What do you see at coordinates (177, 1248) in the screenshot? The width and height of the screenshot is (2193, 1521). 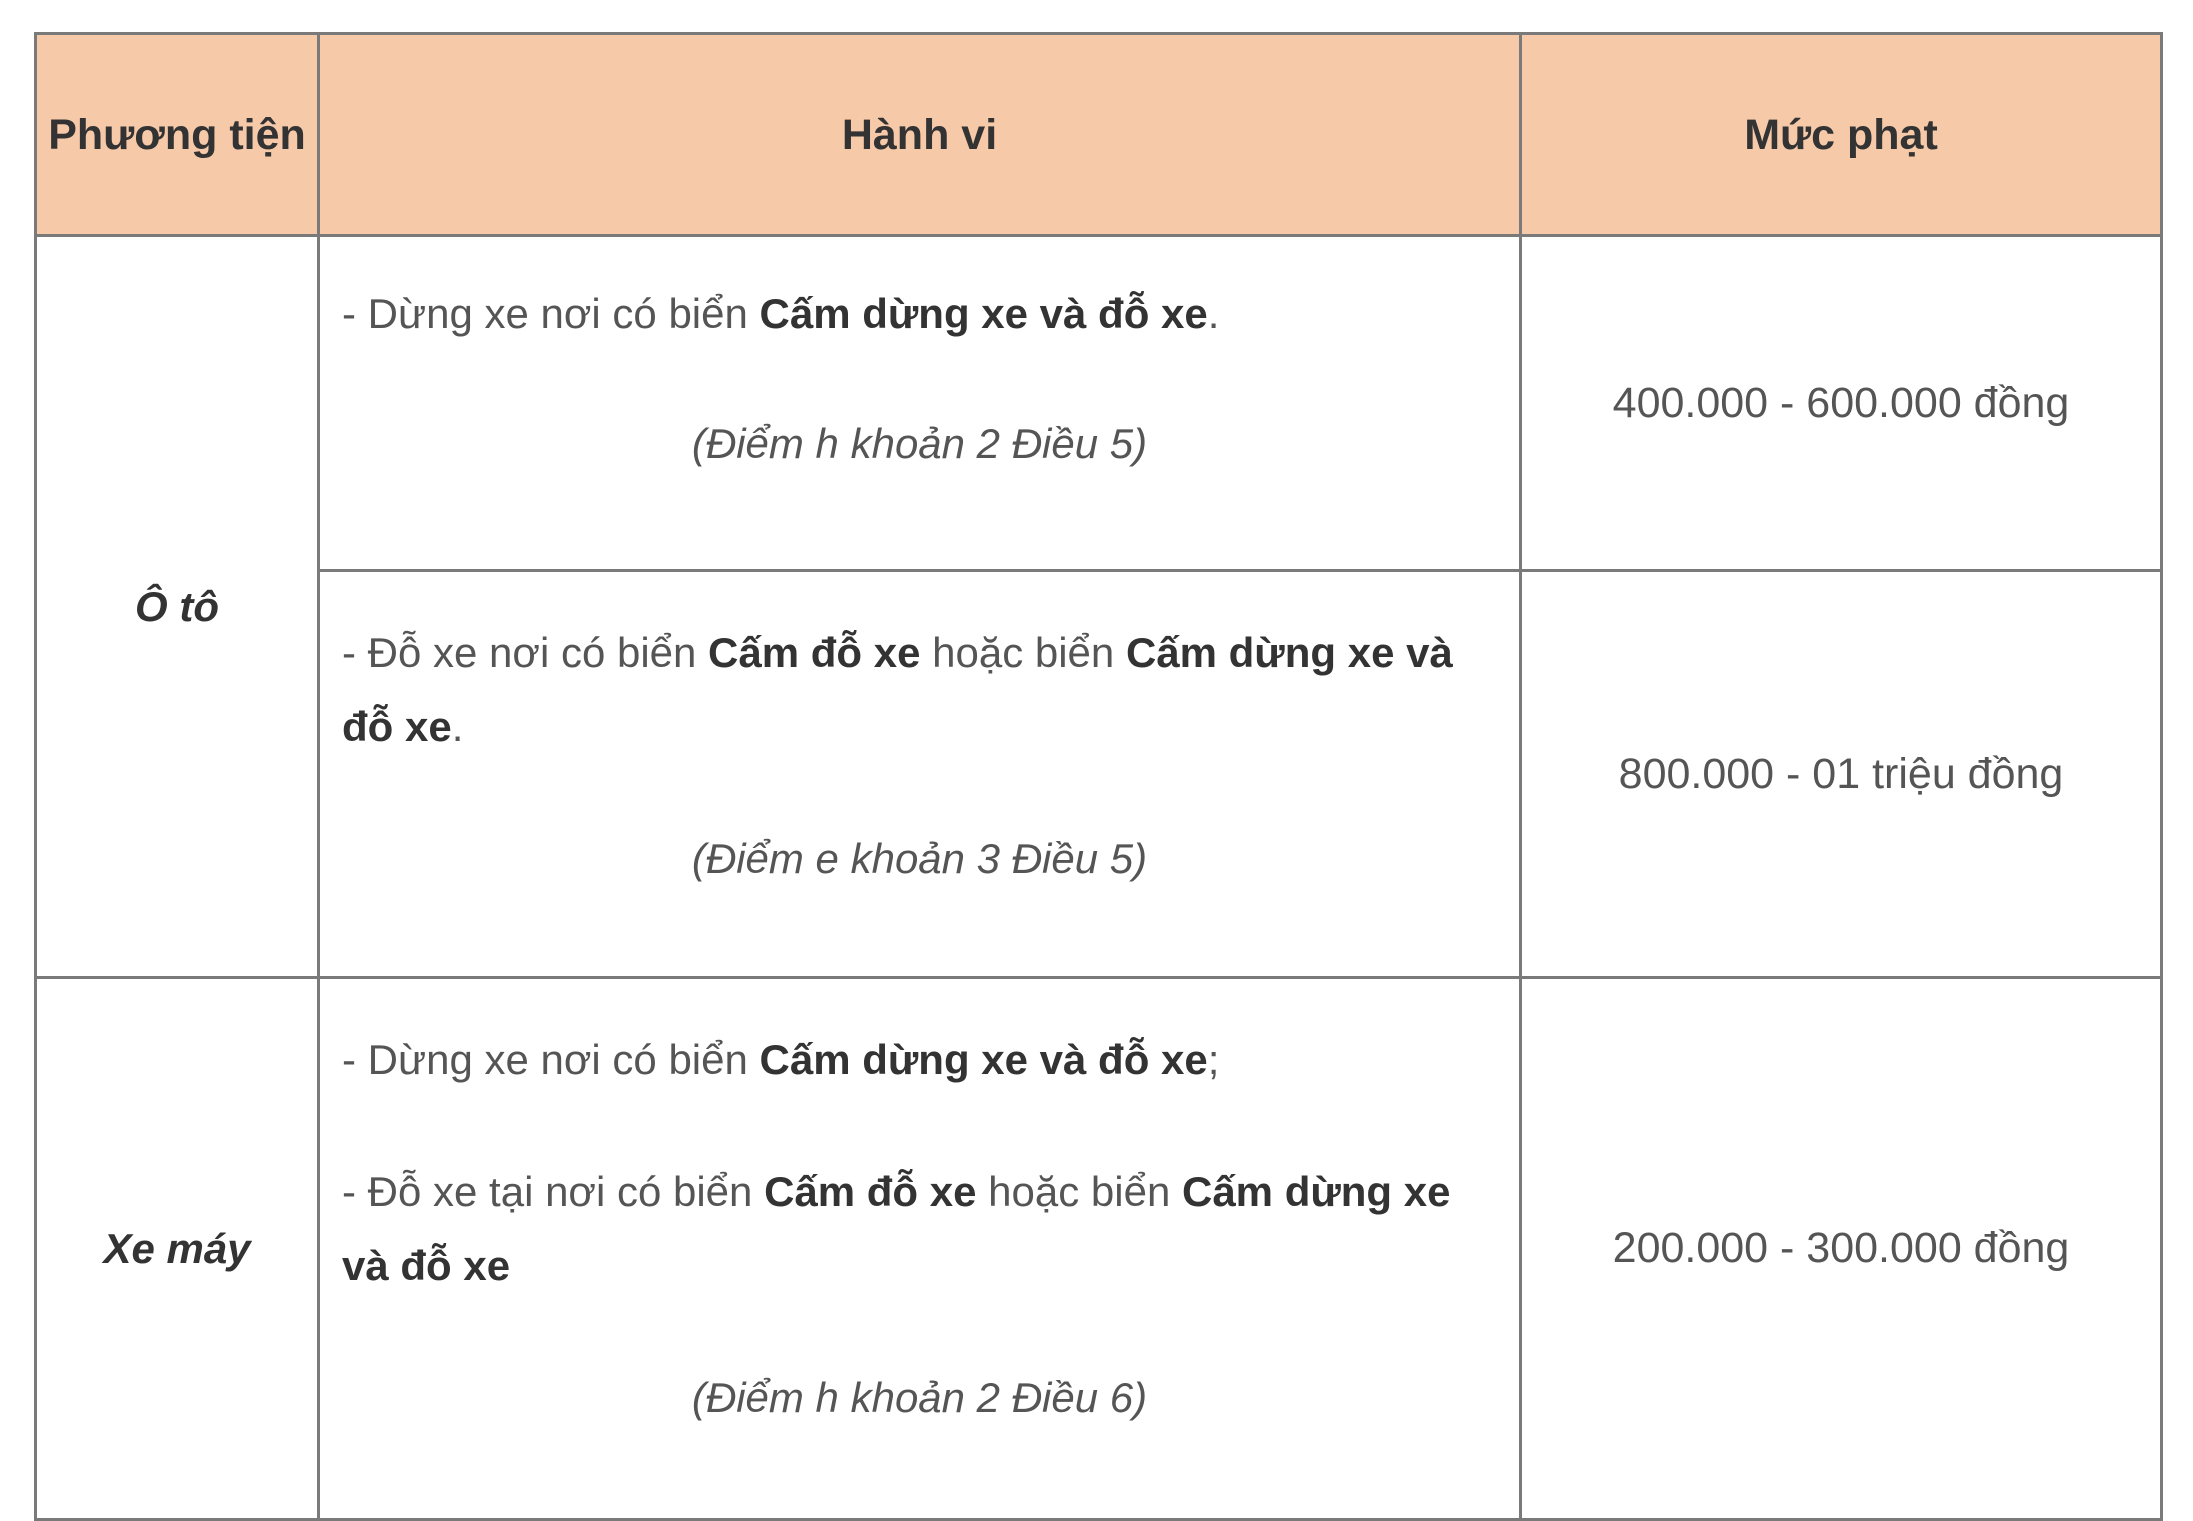 I see `vehicle-cell-motorbike: Xe máy` at bounding box center [177, 1248].